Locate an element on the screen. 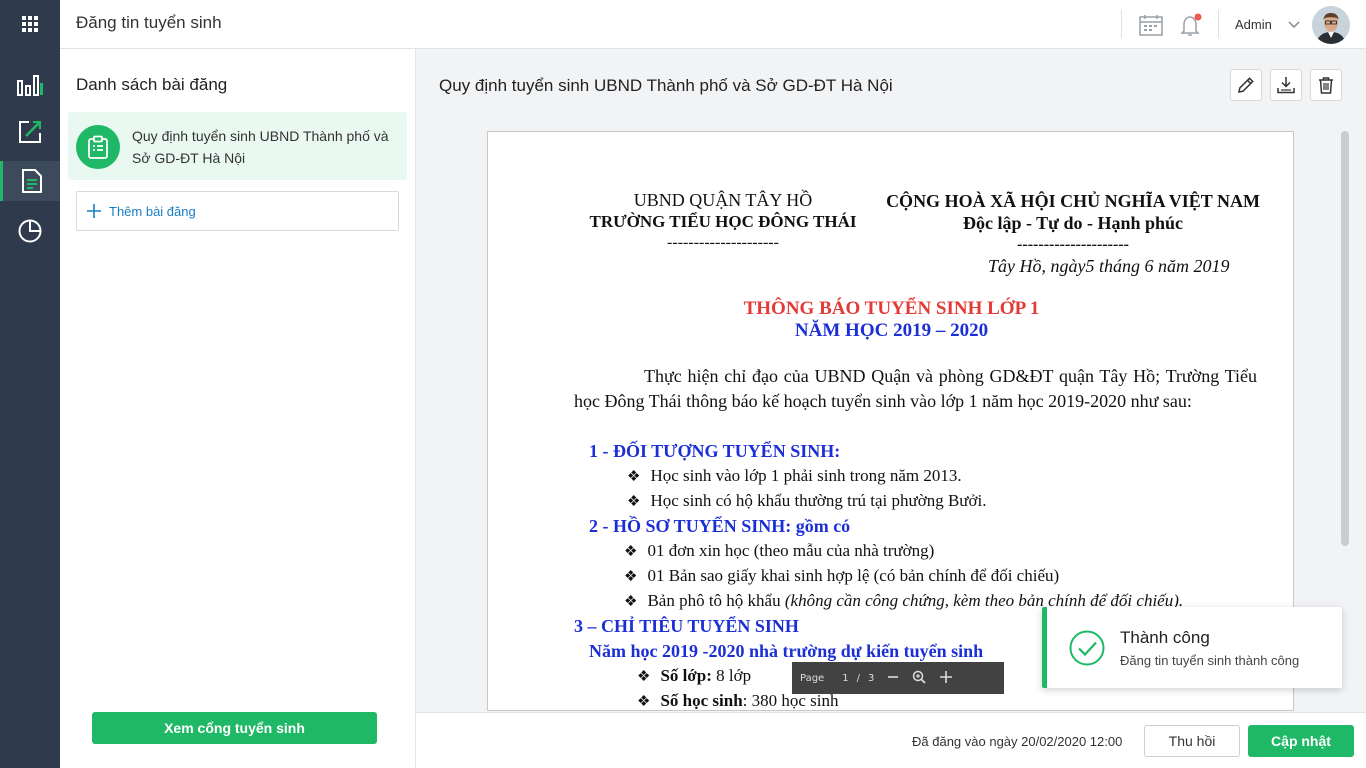 The height and width of the screenshot is (768, 1366). bell-icon is located at coordinates (1191, 24).